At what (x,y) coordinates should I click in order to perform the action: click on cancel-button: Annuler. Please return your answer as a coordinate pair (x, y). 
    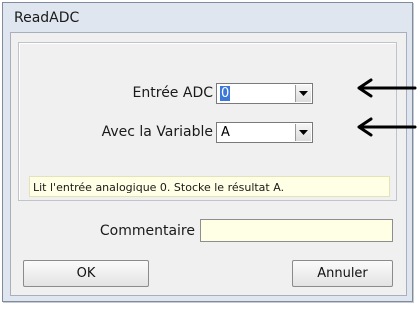
    Looking at the image, I should click on (342, 273).